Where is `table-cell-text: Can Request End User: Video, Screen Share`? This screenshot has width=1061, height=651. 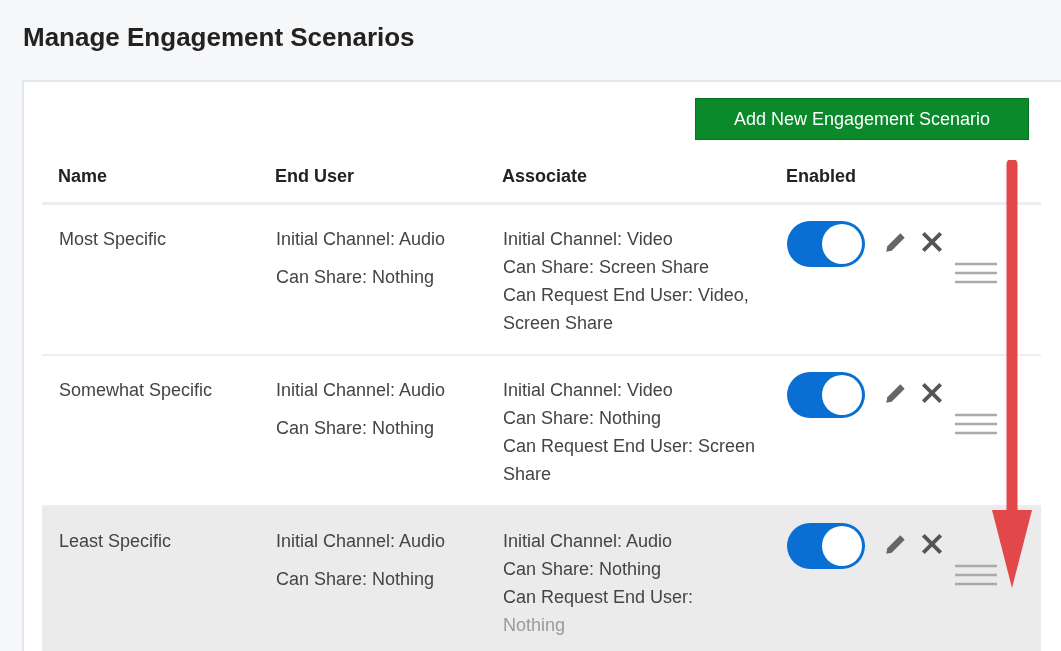
table-cell-text: Can Request End User: Video, Screen Share is located at coordinates (626, 309).